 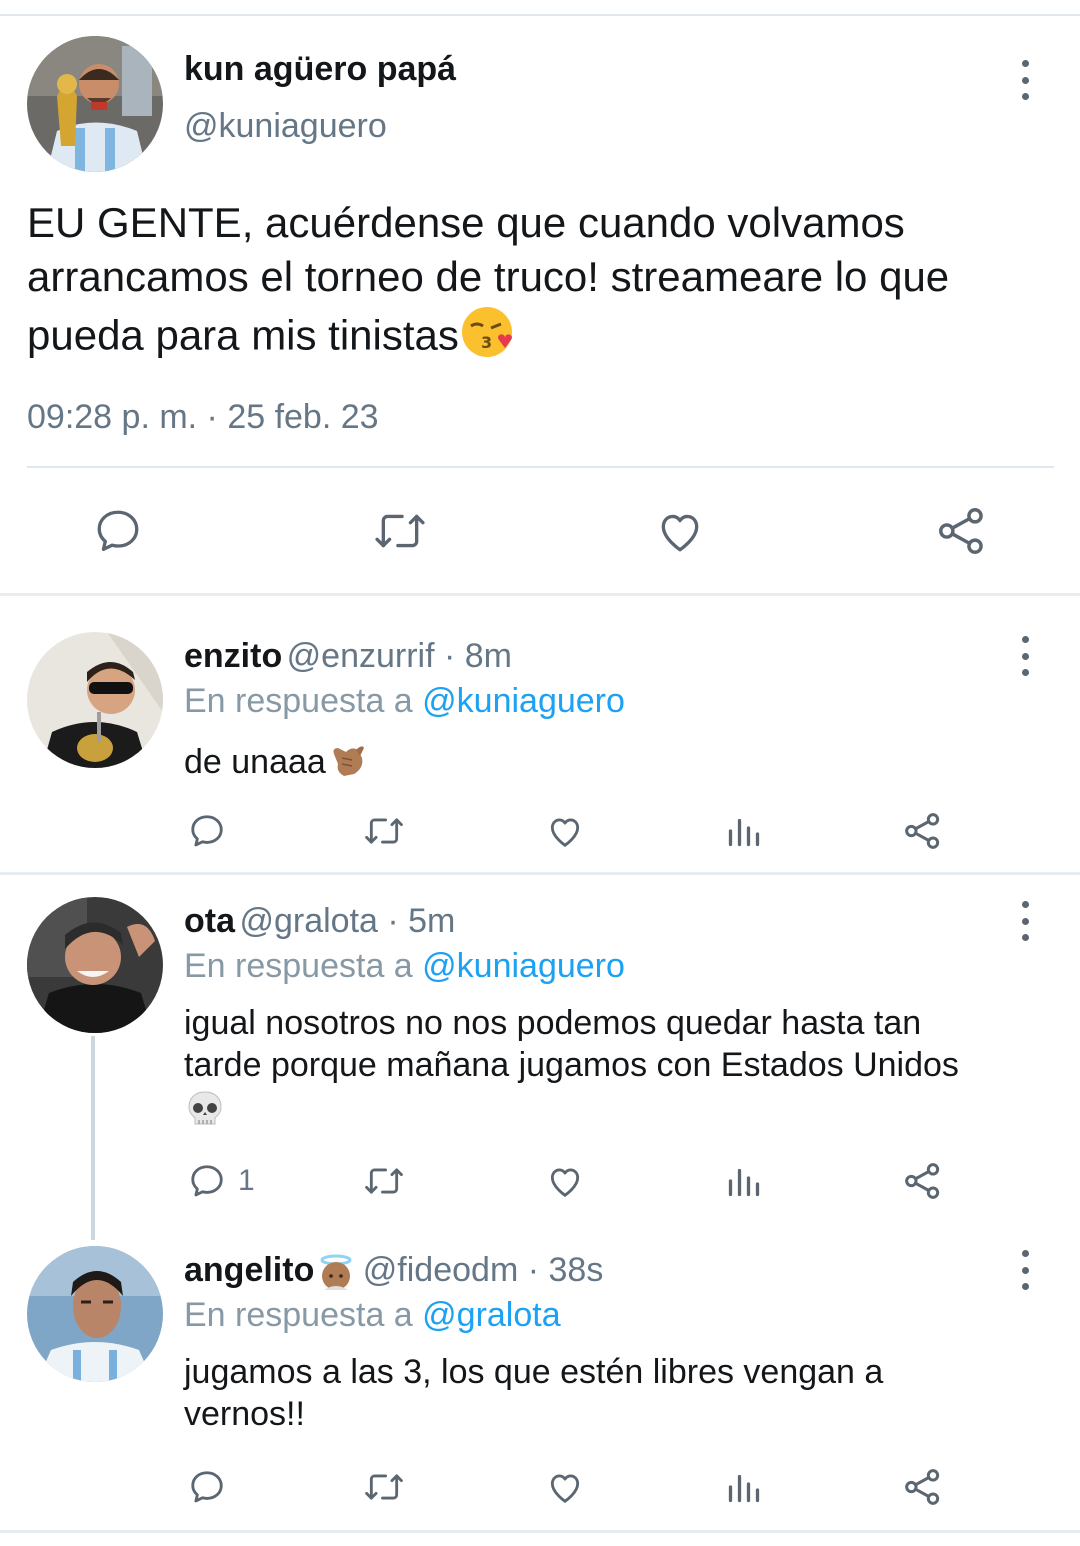 I want to click on author-handle: @gralota, so click(x=308, y=921).